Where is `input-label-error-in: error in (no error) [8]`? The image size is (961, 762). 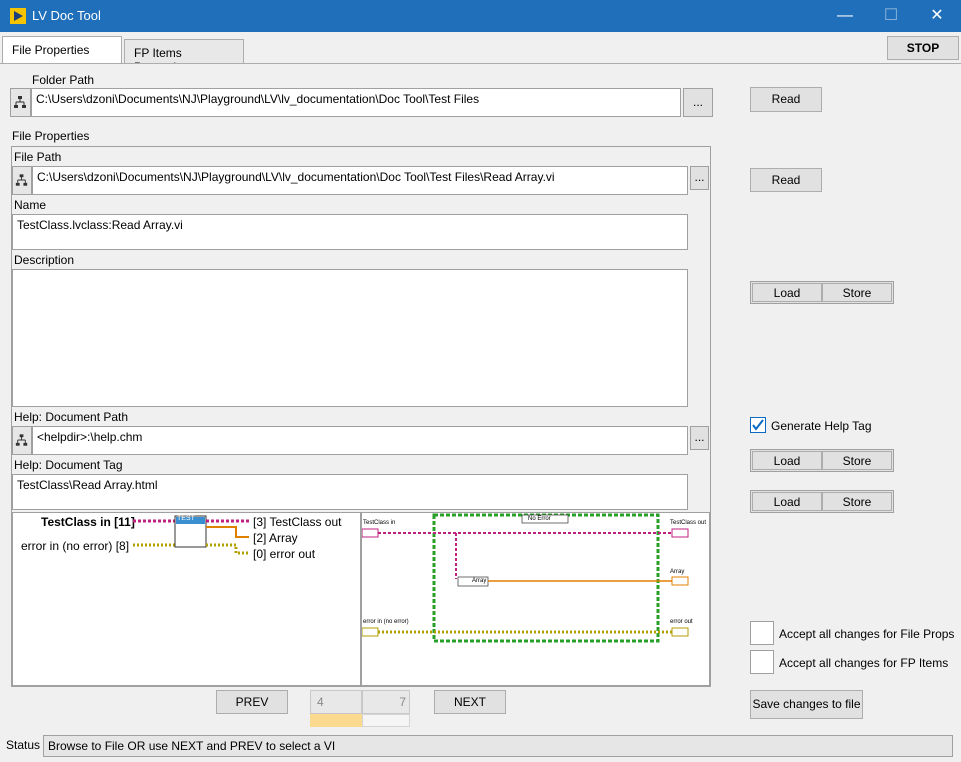
input-label-error-in: error in (no error) [8] is located at coordinates (75, 546).